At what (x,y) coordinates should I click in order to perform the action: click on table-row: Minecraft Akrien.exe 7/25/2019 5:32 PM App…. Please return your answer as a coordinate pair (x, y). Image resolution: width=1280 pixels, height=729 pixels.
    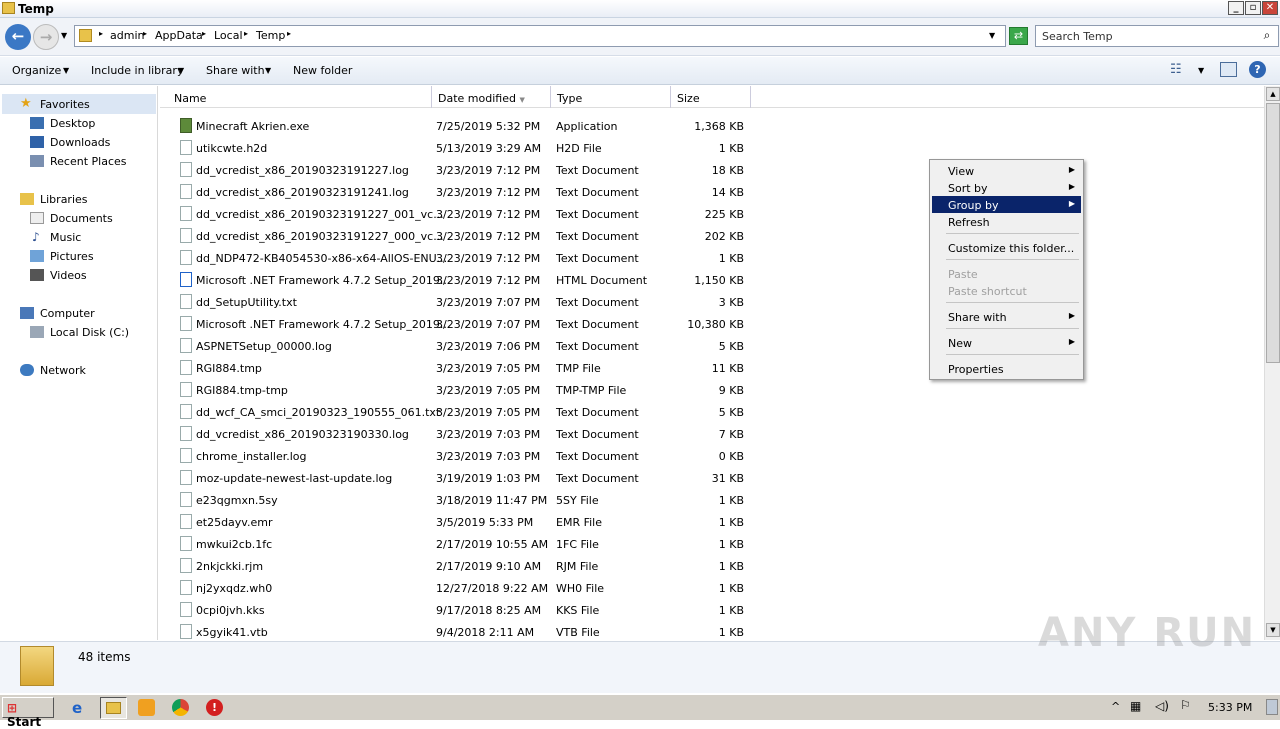
    Looking at the image, I should click on (460, 126).